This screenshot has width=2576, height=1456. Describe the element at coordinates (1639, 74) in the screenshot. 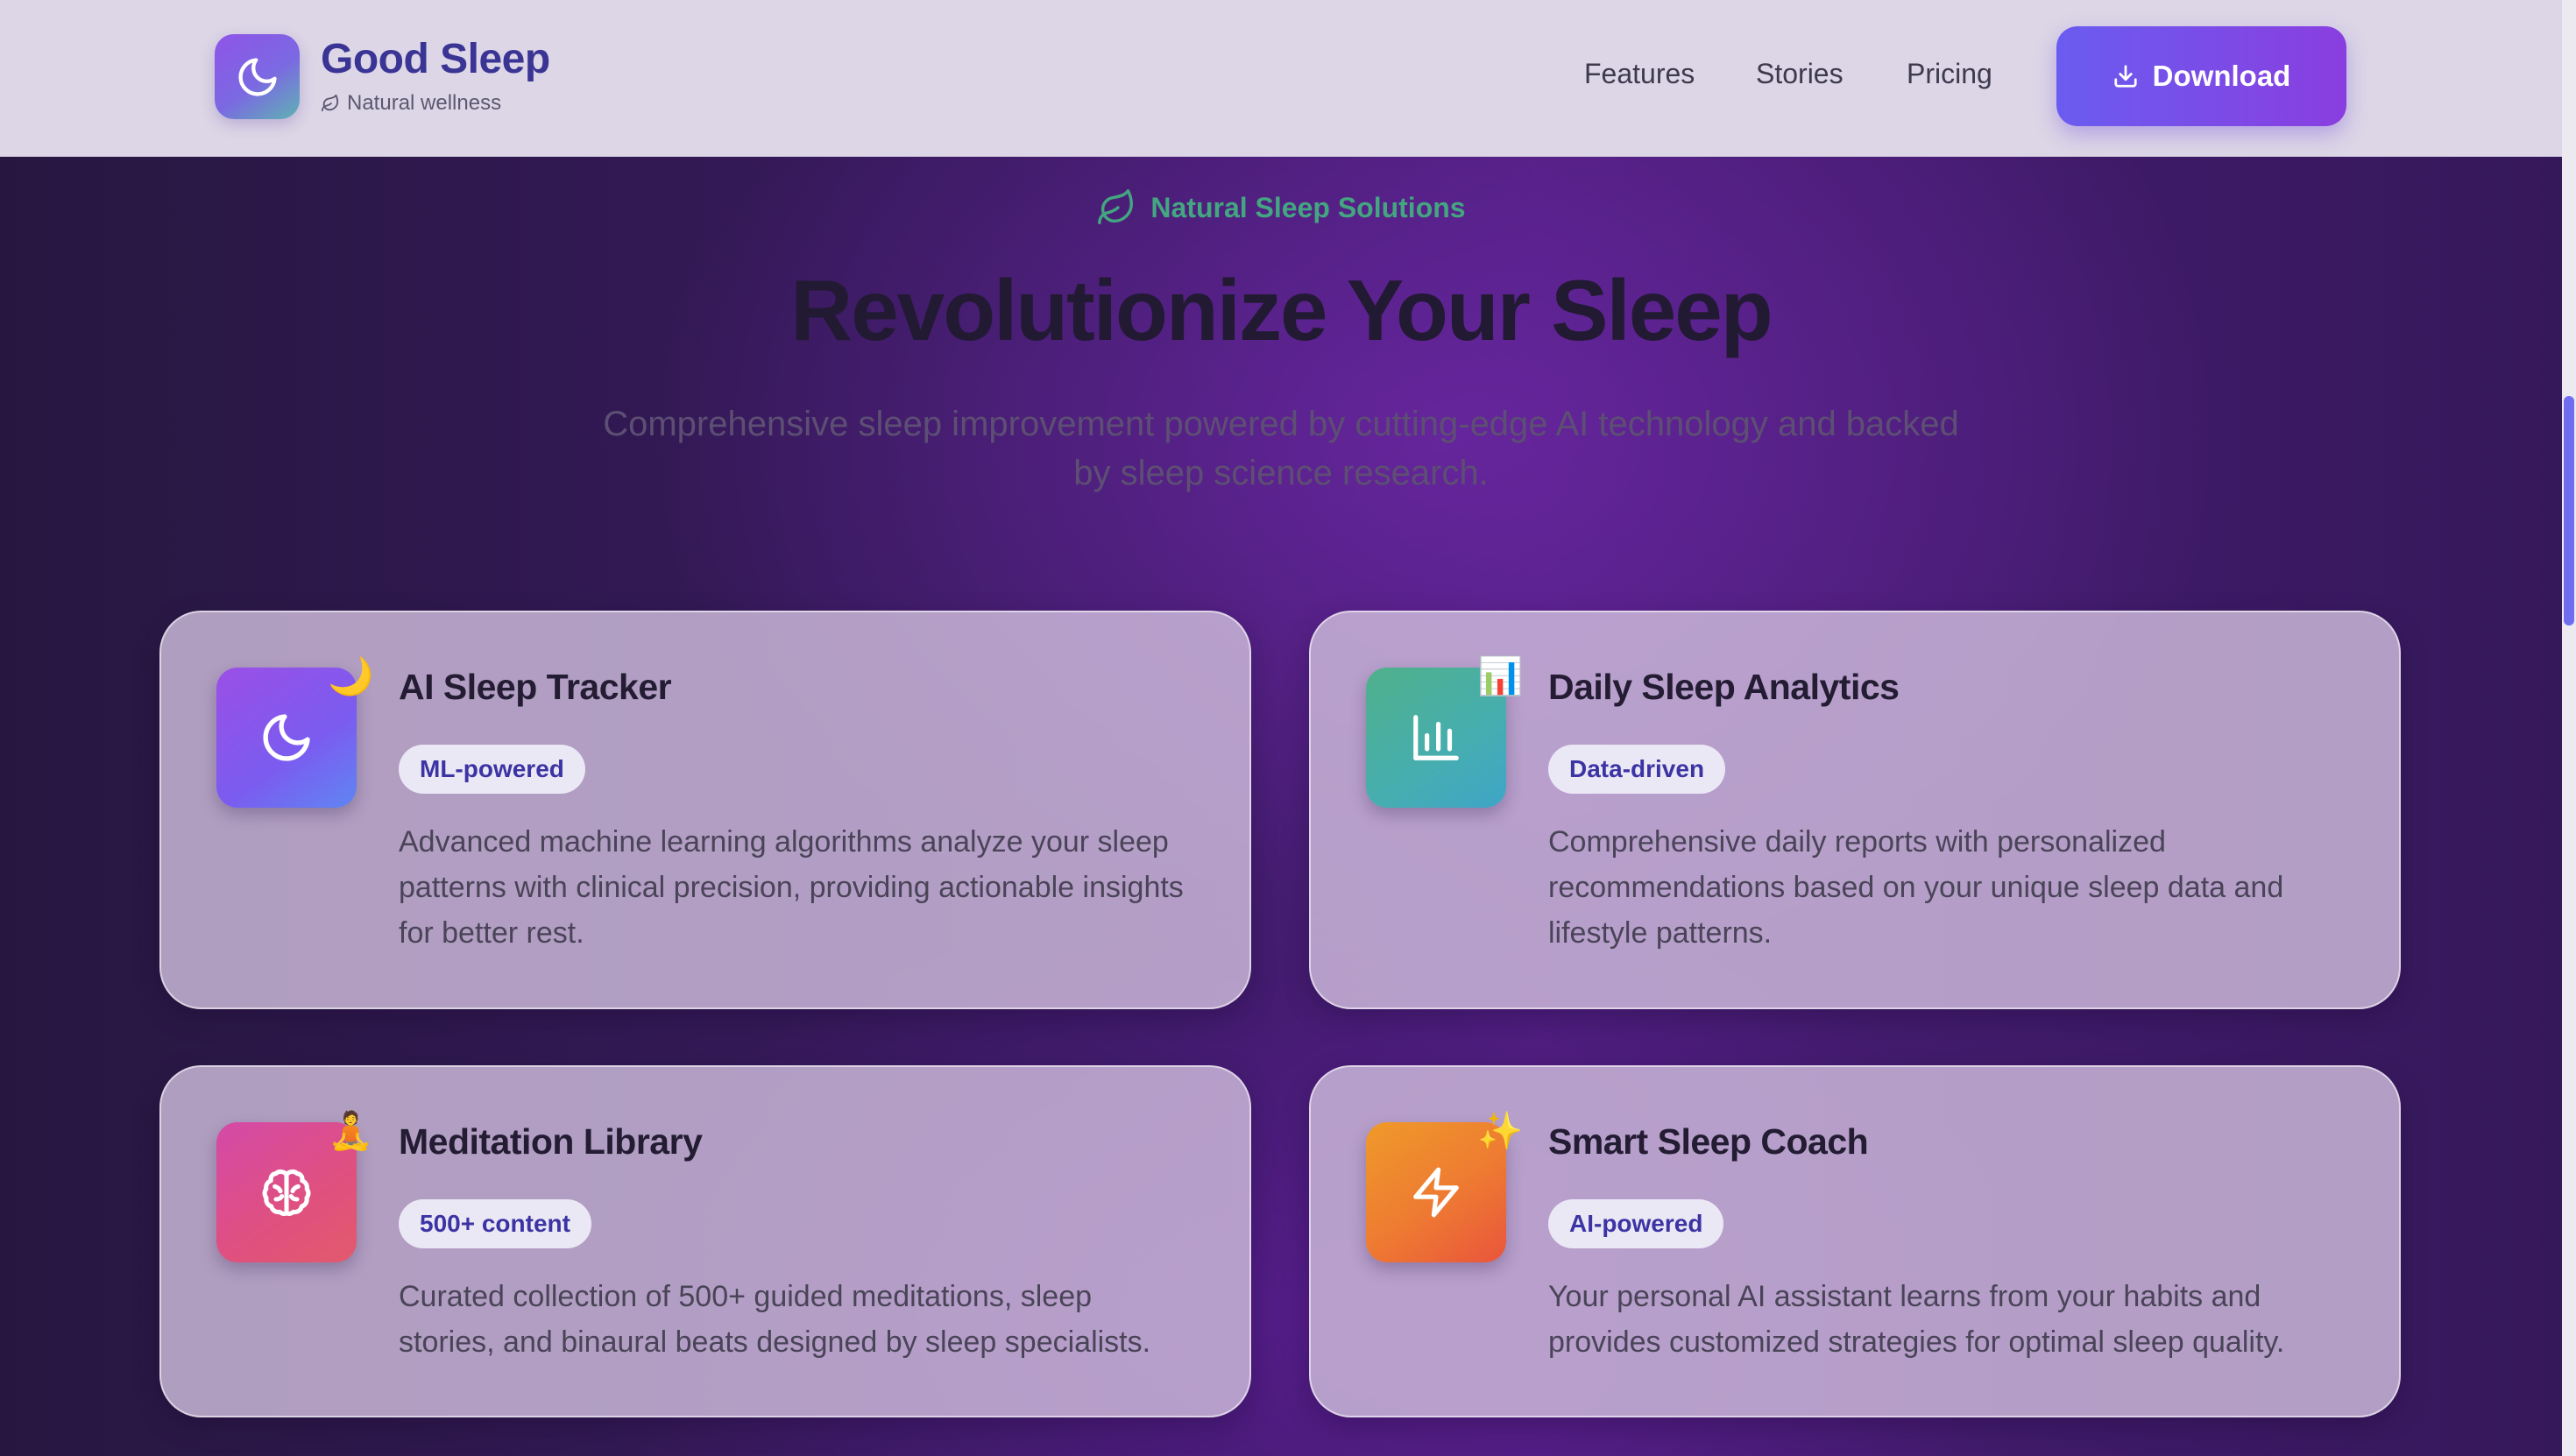

I see `nav-features: Features` at that location.